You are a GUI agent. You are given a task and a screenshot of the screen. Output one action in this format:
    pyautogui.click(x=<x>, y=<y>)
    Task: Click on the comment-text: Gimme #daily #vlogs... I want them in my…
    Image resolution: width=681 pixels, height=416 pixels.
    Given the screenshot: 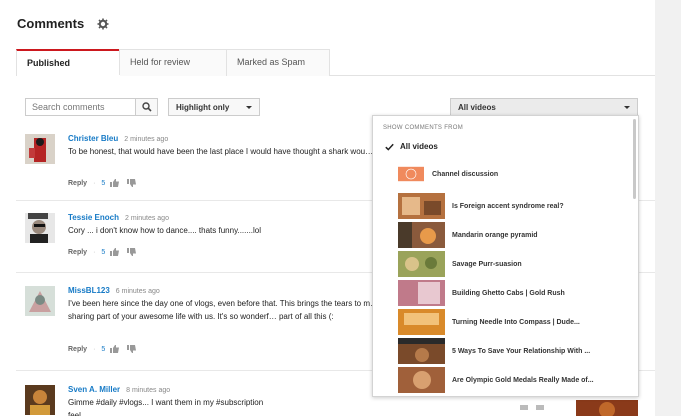 What is the action you would take?
    pyautogui.click(x=166, y=407)
    